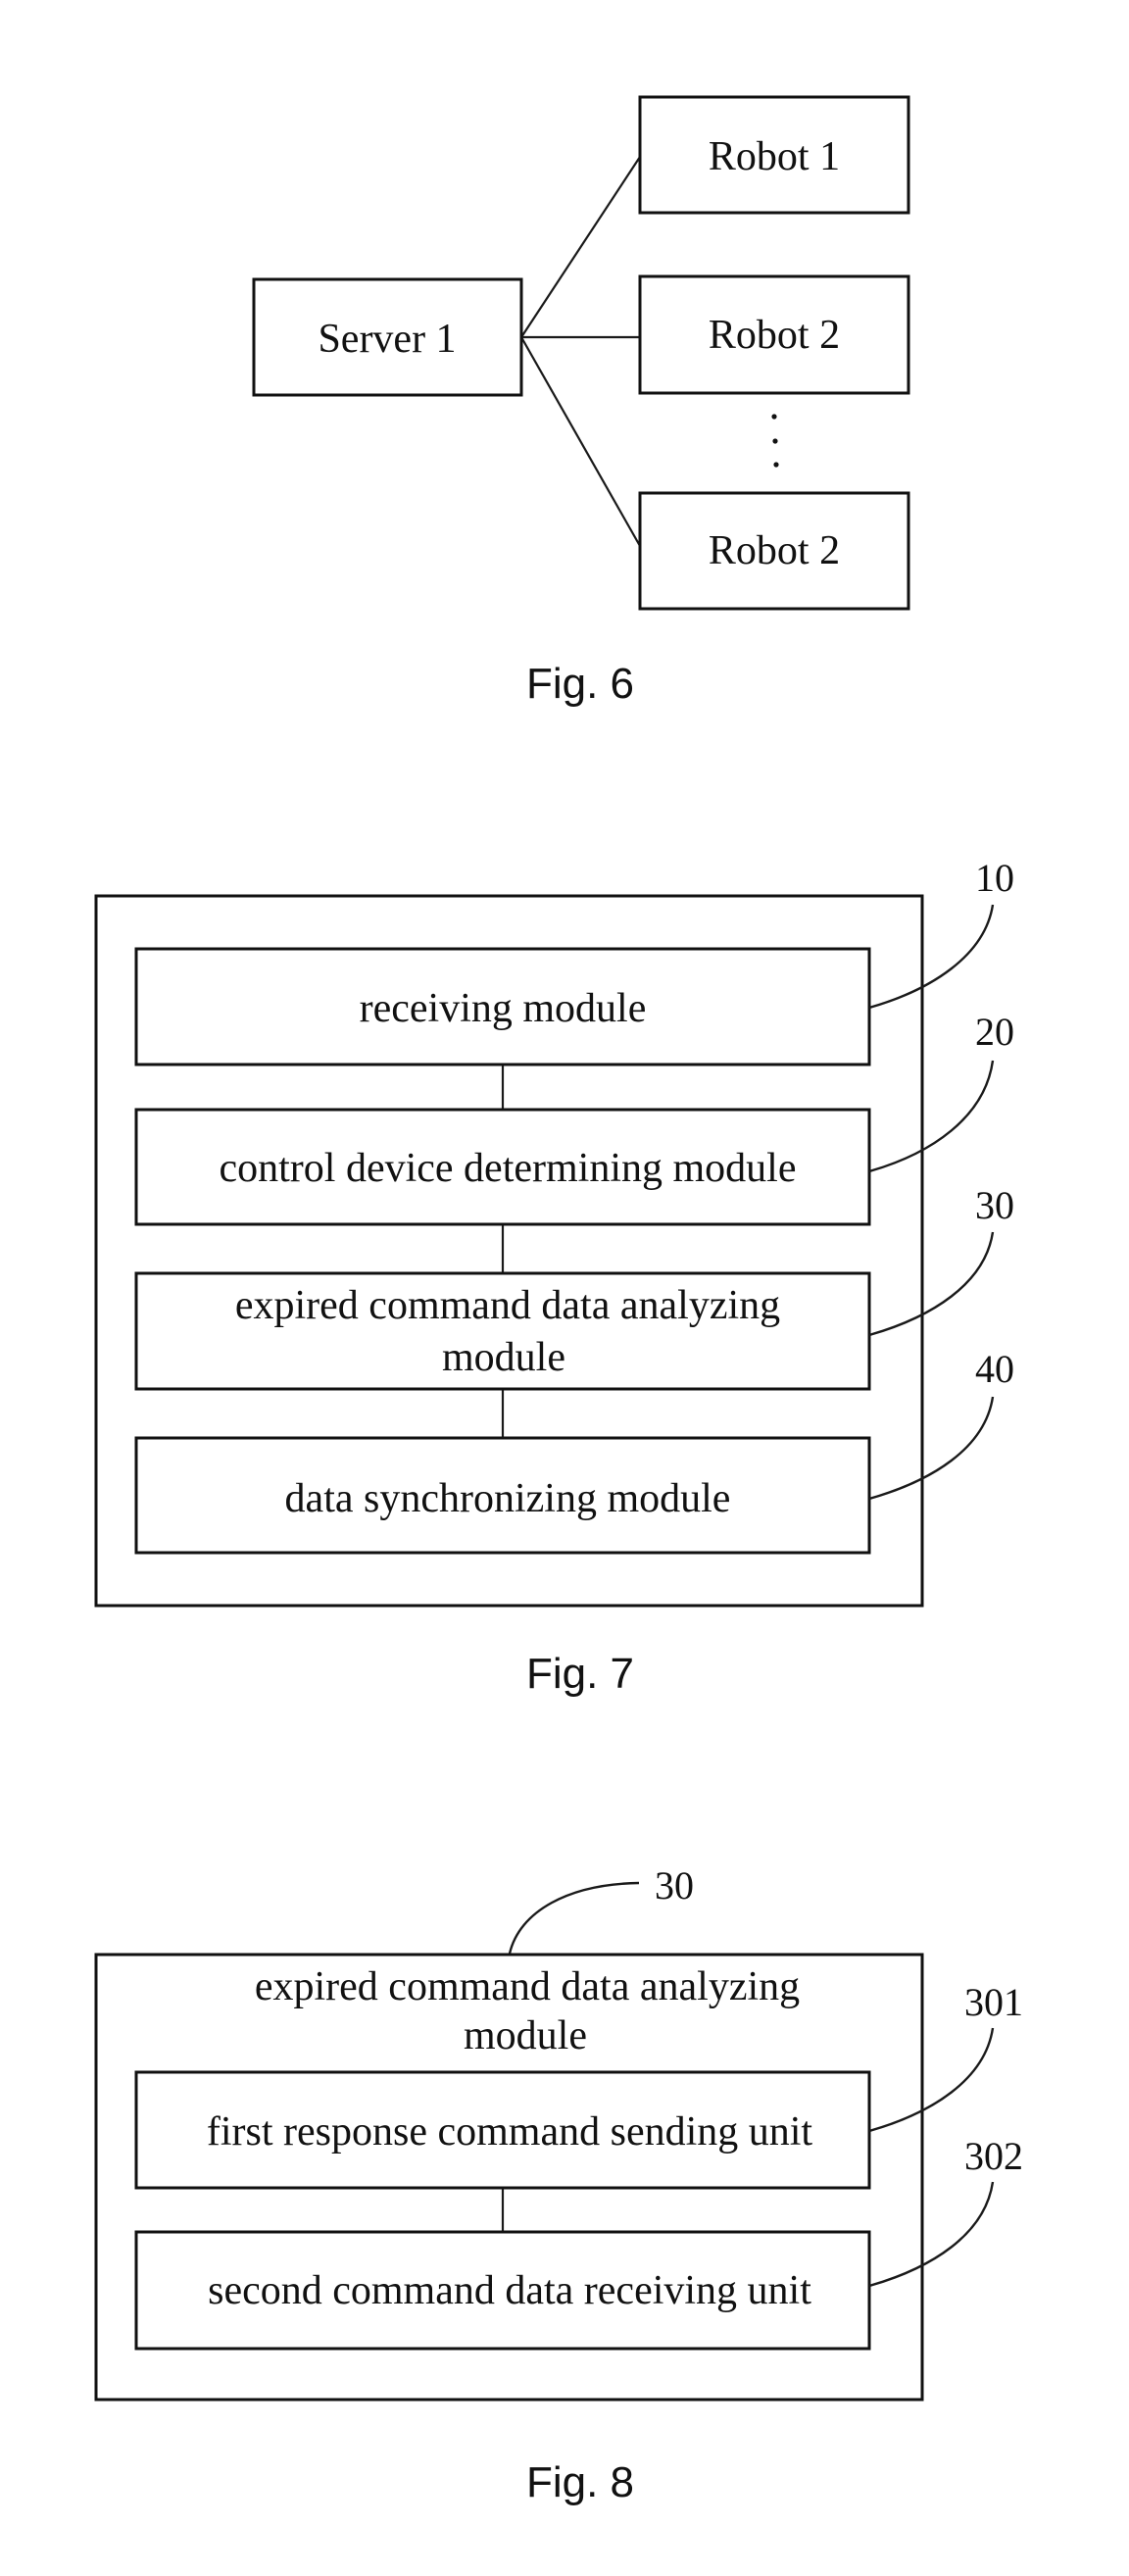 The image size is (1129, 2576). I want to click on reference-numeral: 20, so click(995, 1032).